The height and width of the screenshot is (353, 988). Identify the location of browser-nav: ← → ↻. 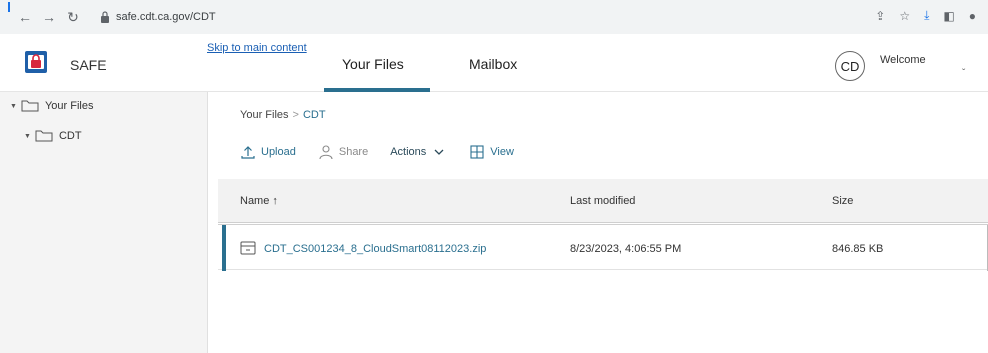
(49, 17).